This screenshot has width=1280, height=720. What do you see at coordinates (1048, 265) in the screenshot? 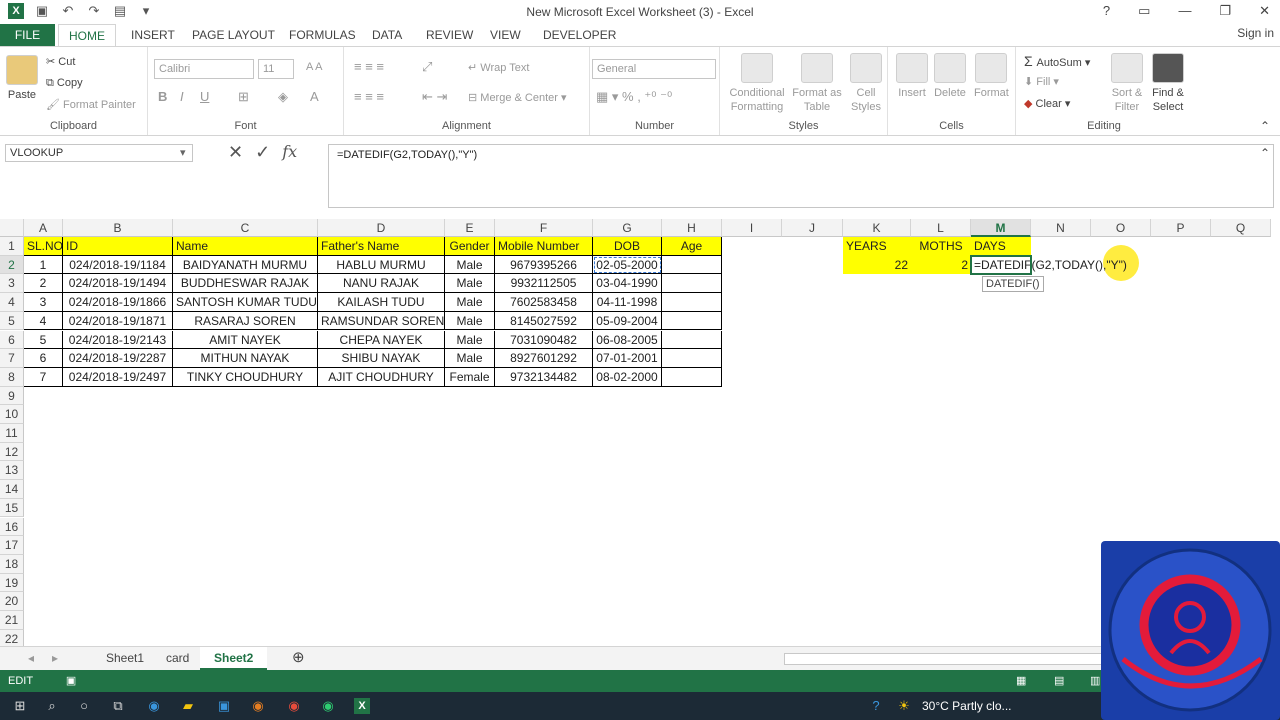
I see `active-cell-editor: =DATEDIF(G2,TODAY(),"Y")` at bounding box center [1048, 265].